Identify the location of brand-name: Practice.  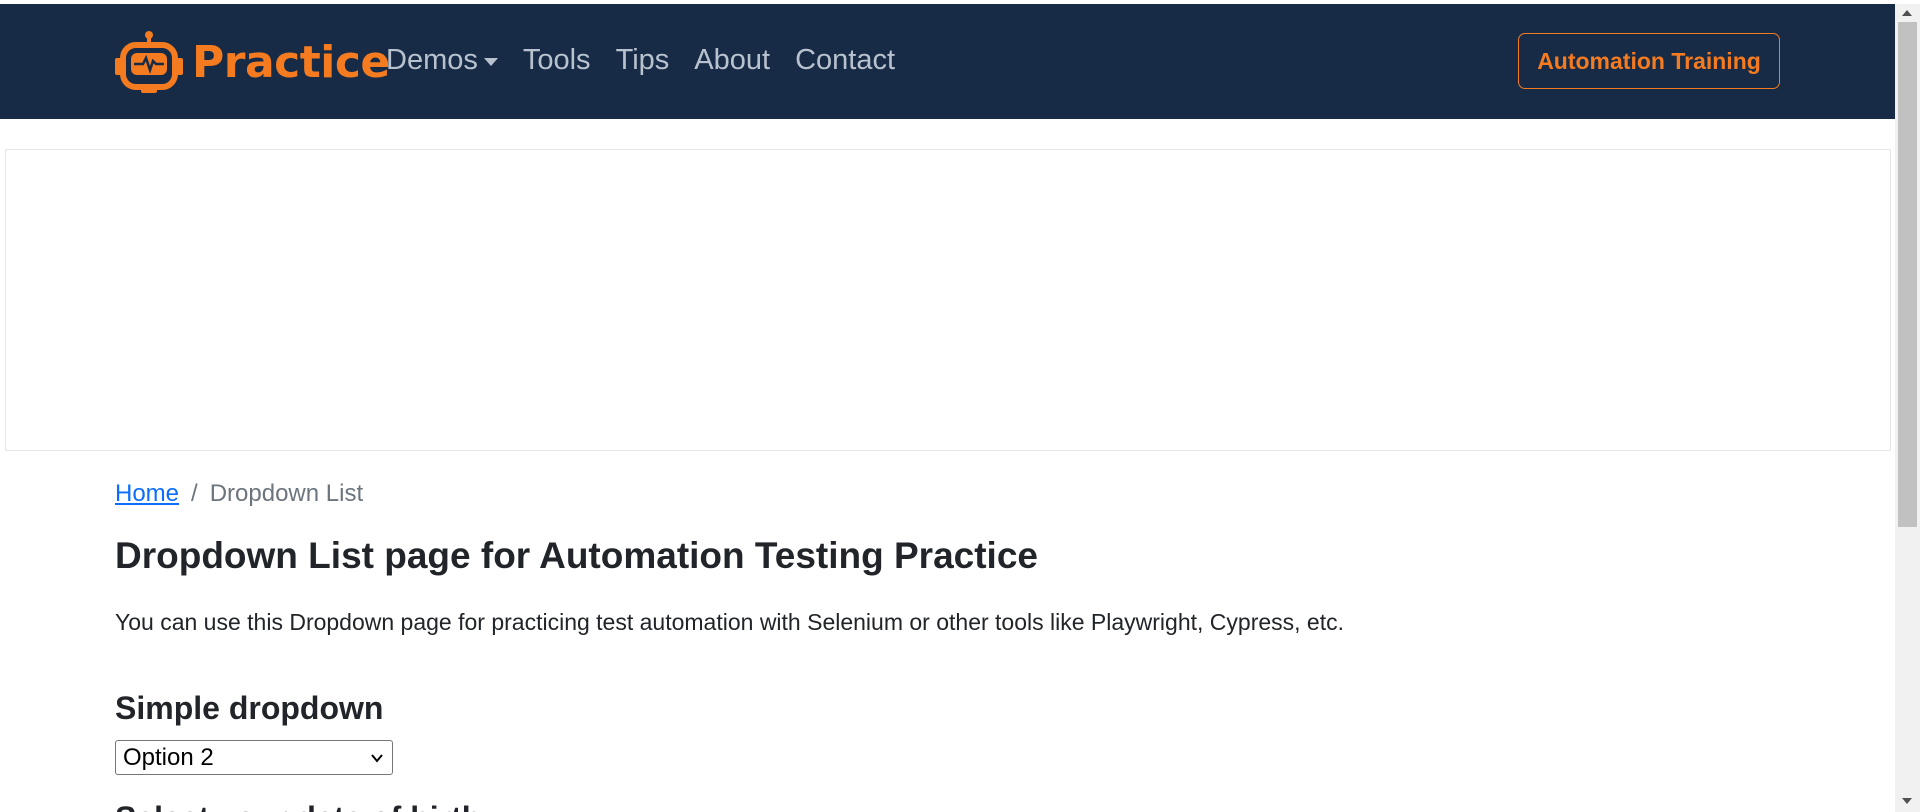
(291, 62).